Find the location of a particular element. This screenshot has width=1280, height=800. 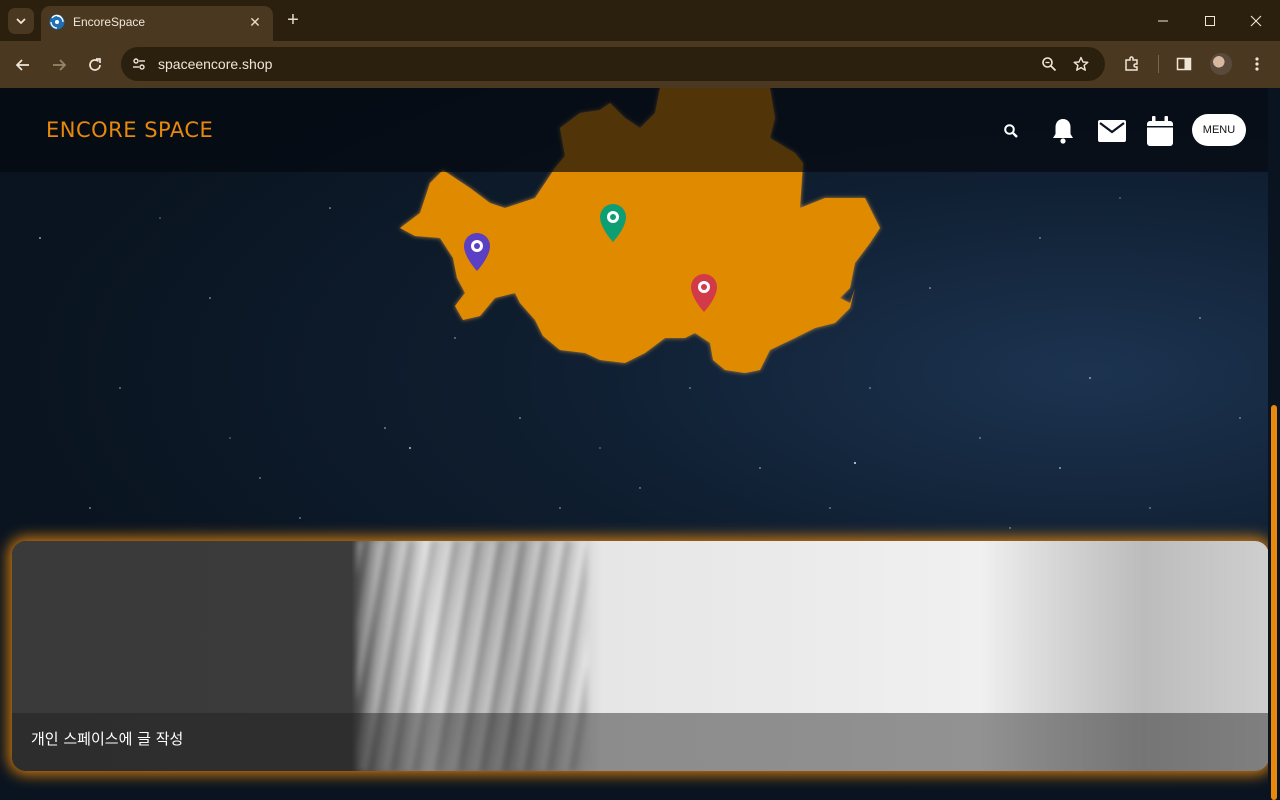

reload-button is located at coordinates (95, 65).